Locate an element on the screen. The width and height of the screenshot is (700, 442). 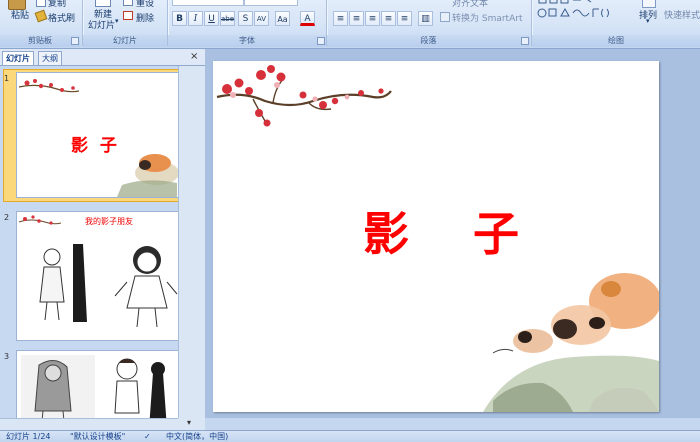
font-size-box is located at coordinates (271, 3).